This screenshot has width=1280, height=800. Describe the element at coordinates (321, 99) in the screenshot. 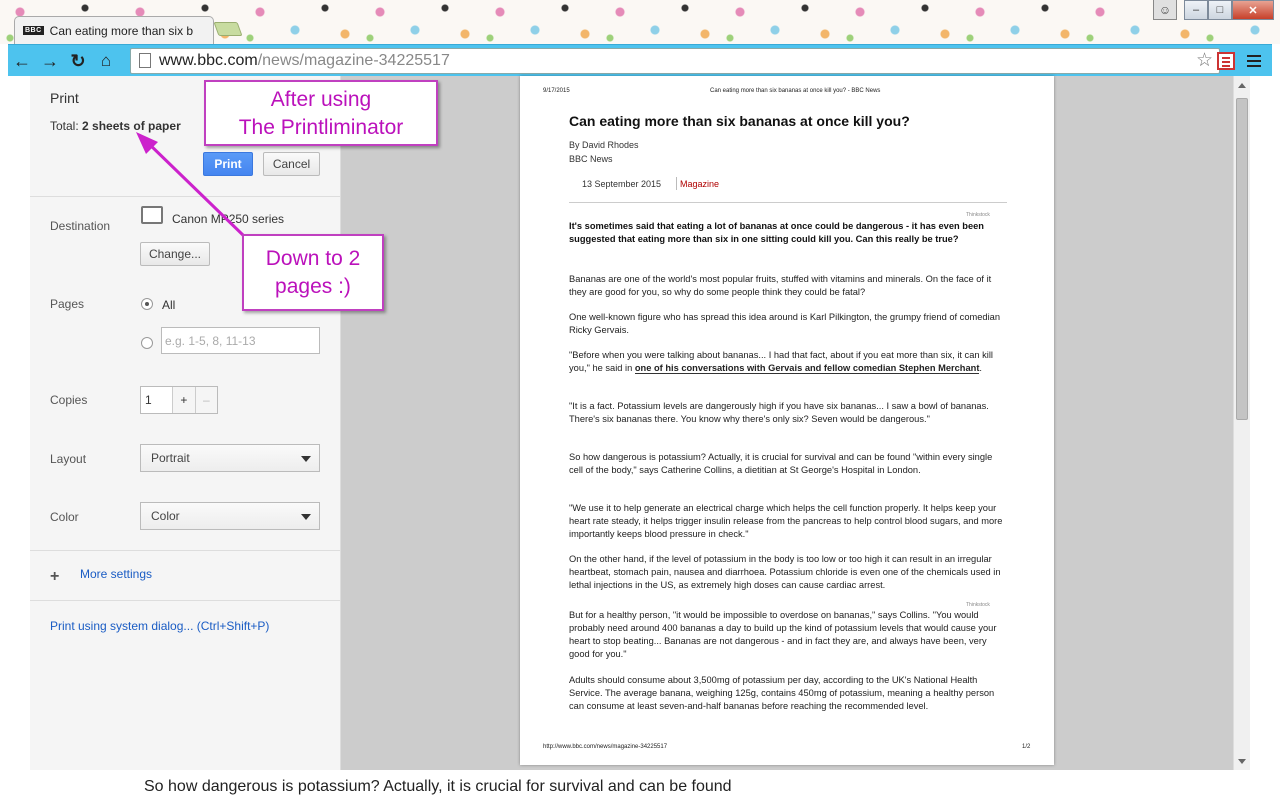

I see `callout-line: After using` at that location.